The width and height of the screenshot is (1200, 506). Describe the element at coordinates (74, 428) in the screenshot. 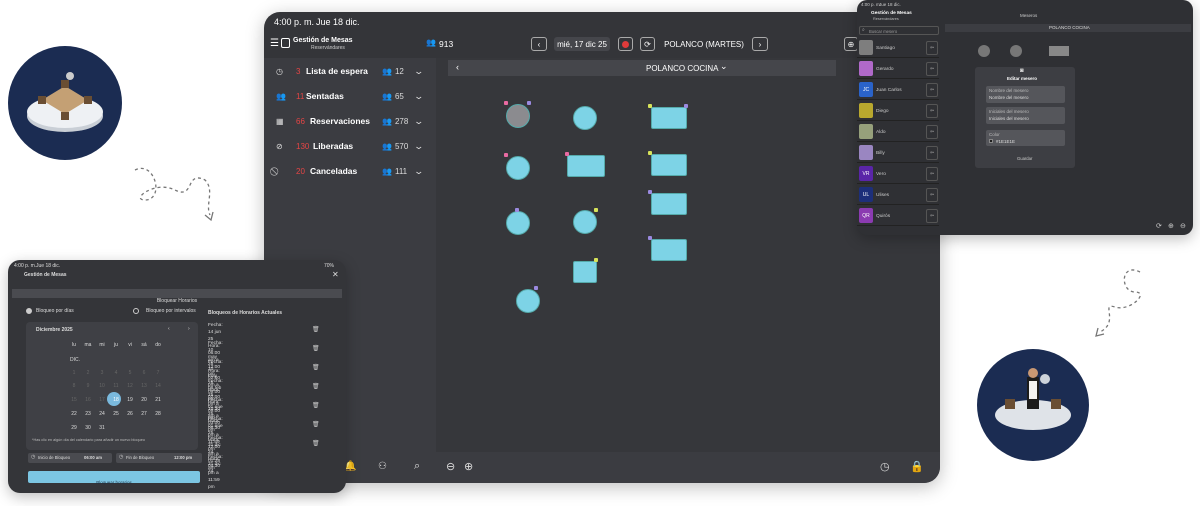

I see `day-cell: 29` at that location.